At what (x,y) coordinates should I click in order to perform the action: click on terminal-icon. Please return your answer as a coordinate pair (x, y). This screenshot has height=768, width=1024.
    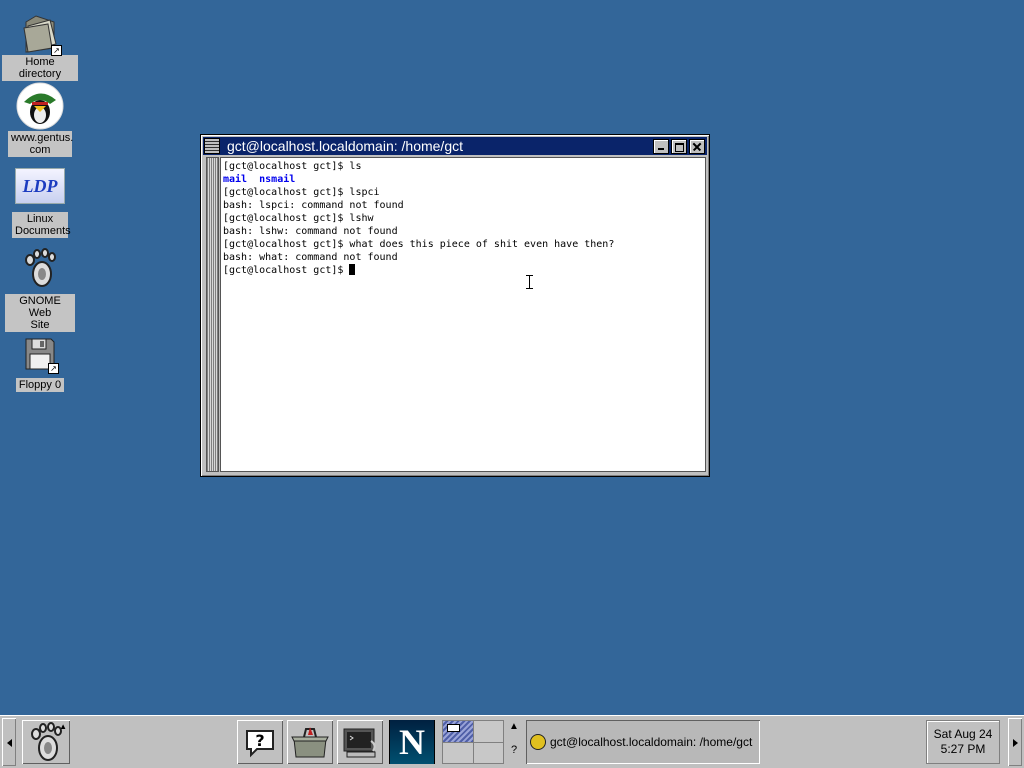
    Looking at the image, I should click on (359, 743).